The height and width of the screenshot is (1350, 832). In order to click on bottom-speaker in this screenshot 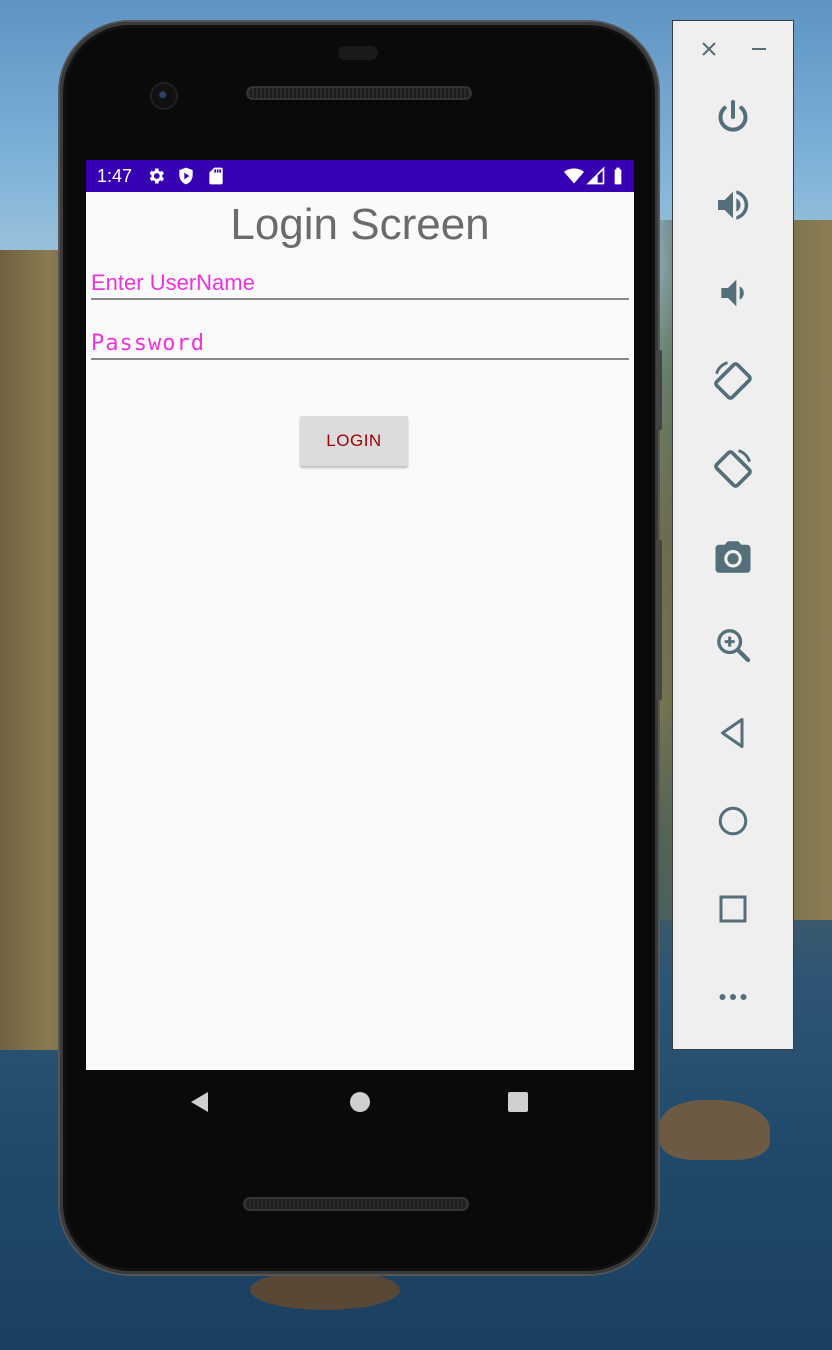, I will do `click(356, 1204)`.